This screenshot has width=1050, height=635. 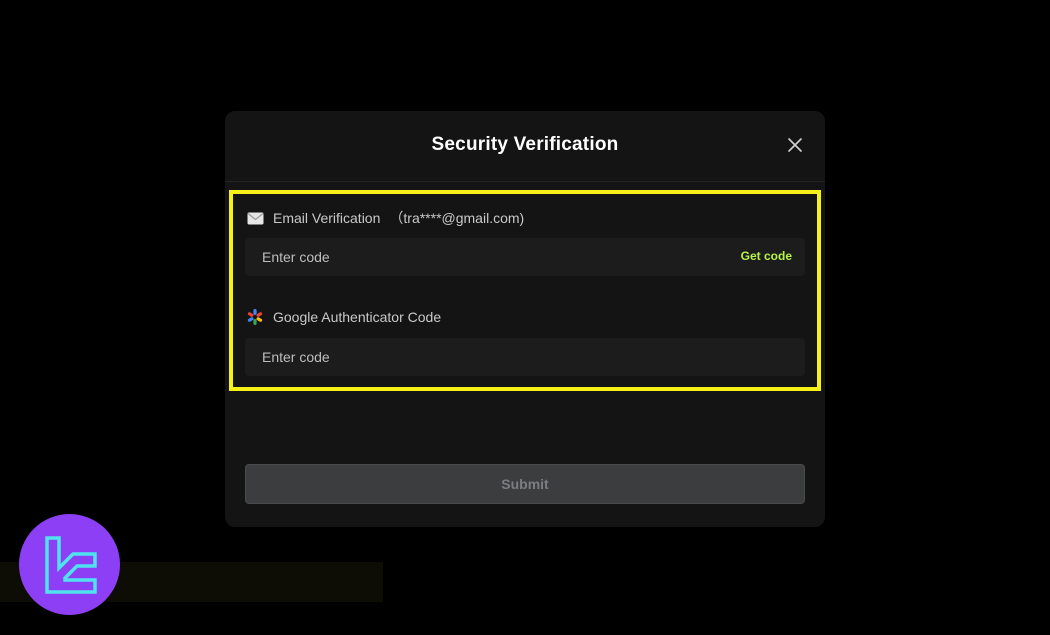 I want to click on brand-logo-icon, so click(x=71, y=565).